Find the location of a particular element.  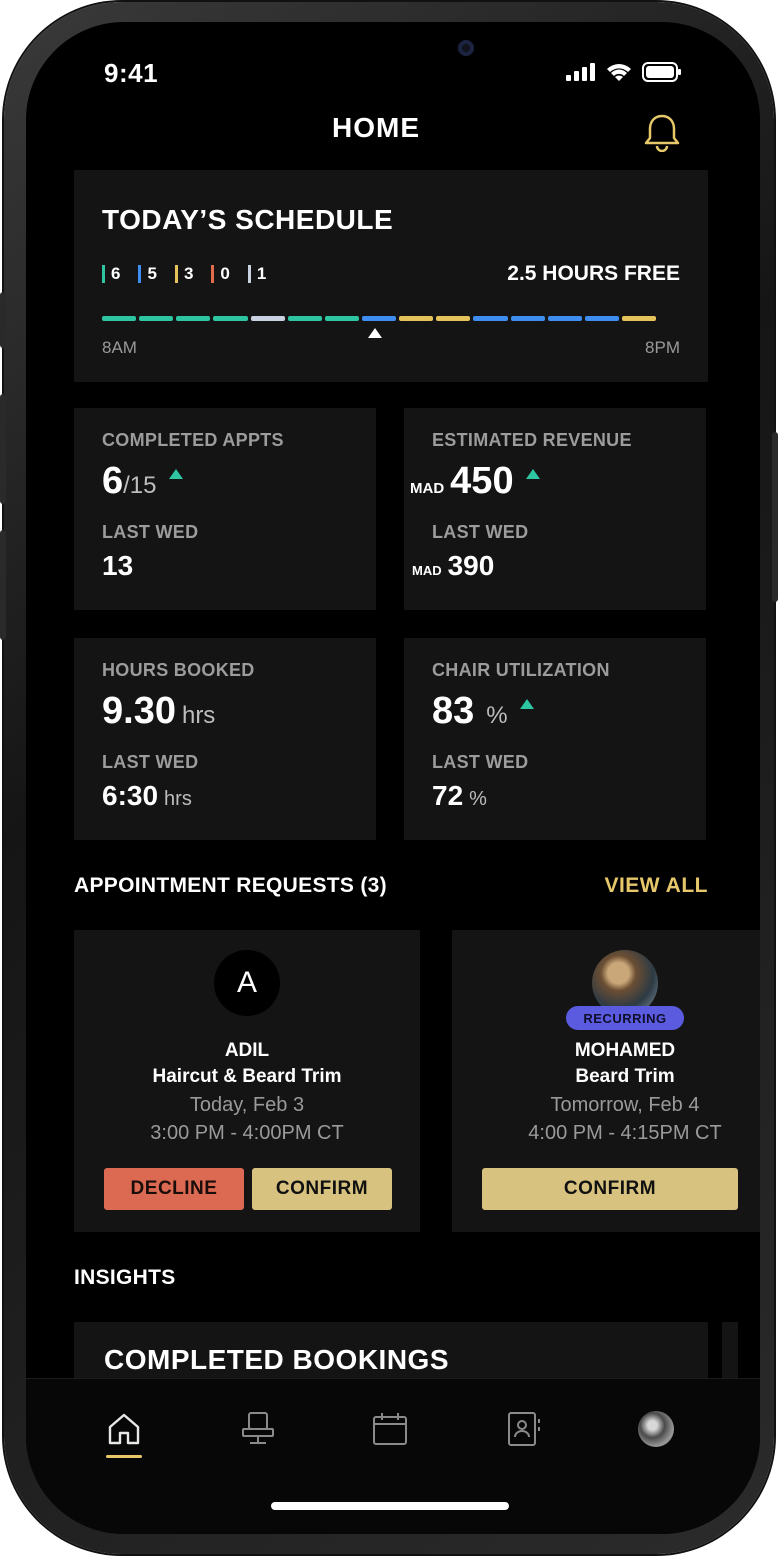

calendar-icon is located at coordinates (390, 1429).